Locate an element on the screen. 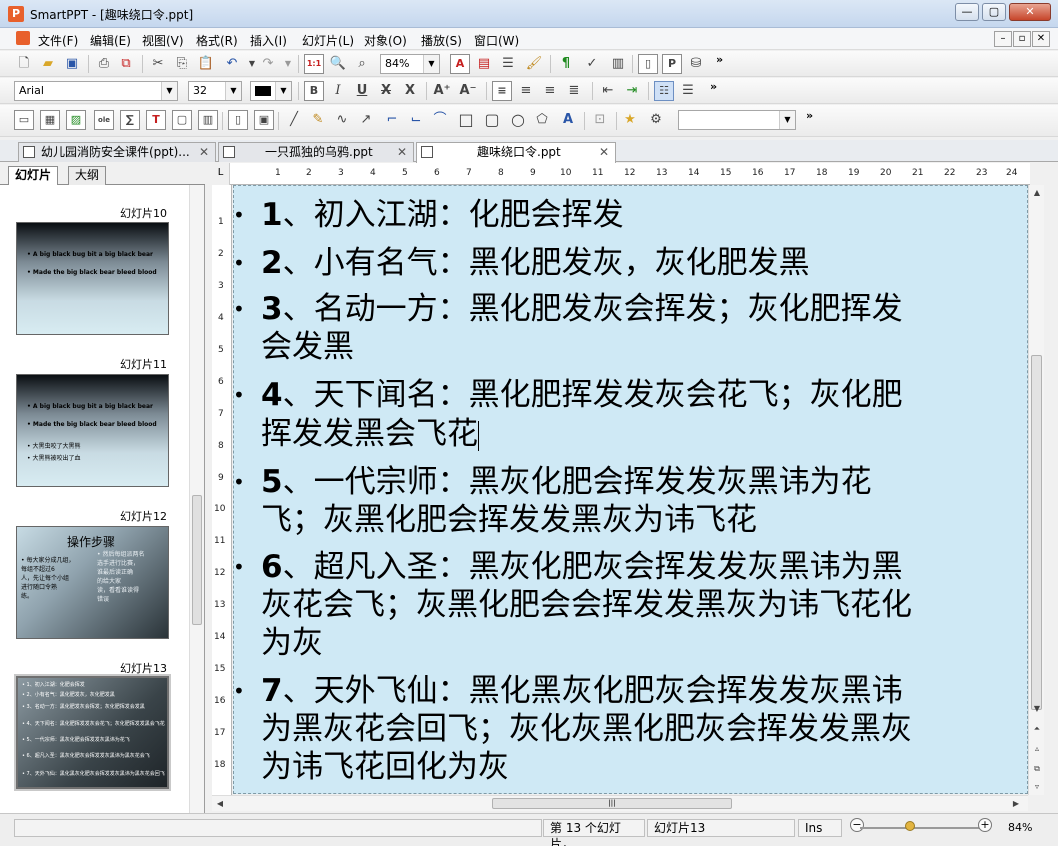 This screenshot has height=846, width=1058. format-painter-icon: 🖌 is located at coordinates (534, 64).